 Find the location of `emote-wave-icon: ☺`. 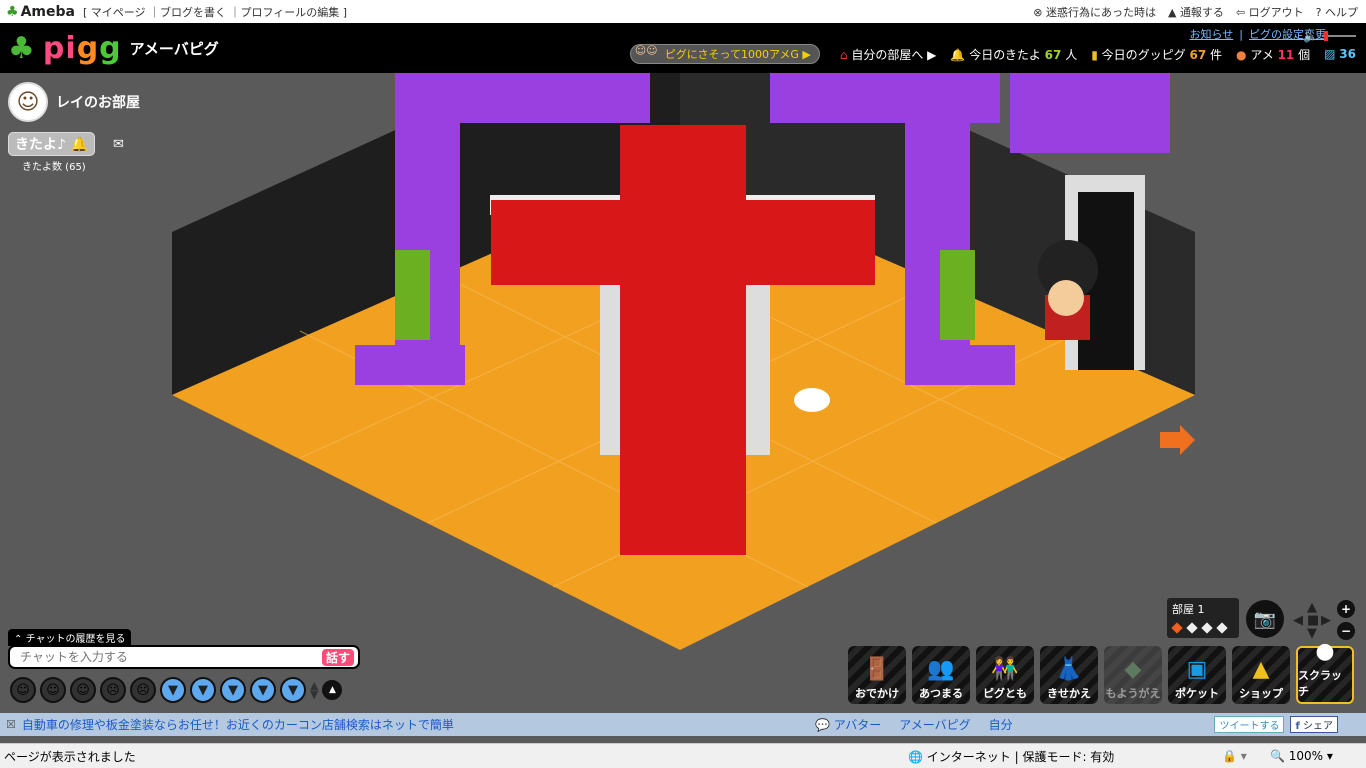

emote-wave-icon: ☺ is located at coordinates (23, 690).